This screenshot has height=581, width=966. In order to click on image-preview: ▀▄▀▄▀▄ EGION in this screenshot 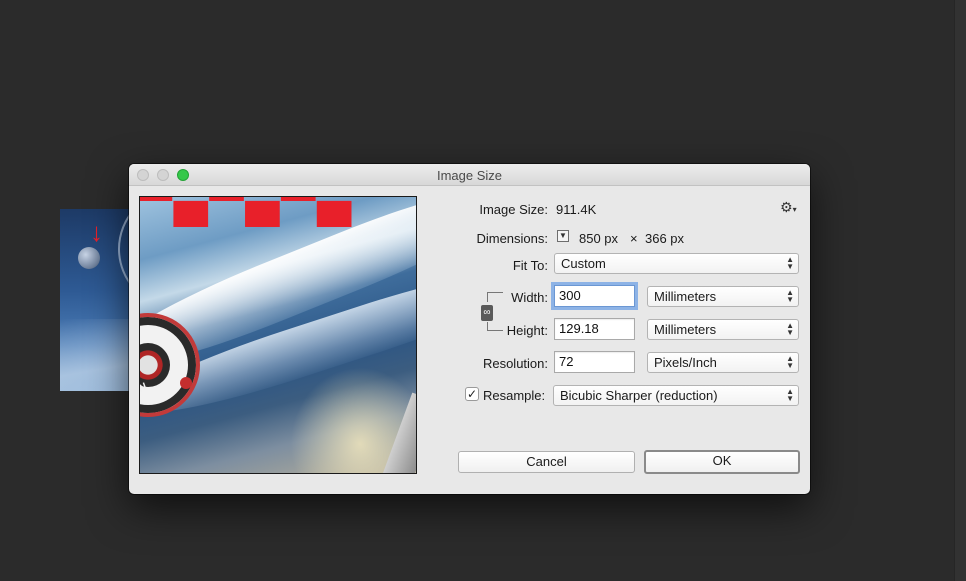, I will do `click(278, 335)`.